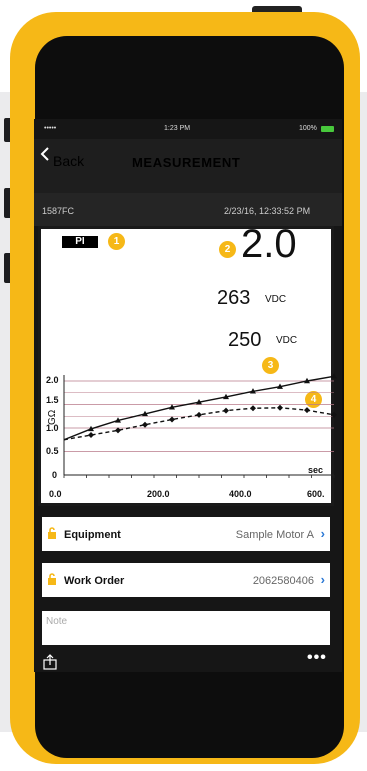 Image resolution: width=367 pixels, height=771 pixels. What do you see at coordinates (334, 376) in the screenshot?
I see `series-1-point` at bounding box center [334, 376].